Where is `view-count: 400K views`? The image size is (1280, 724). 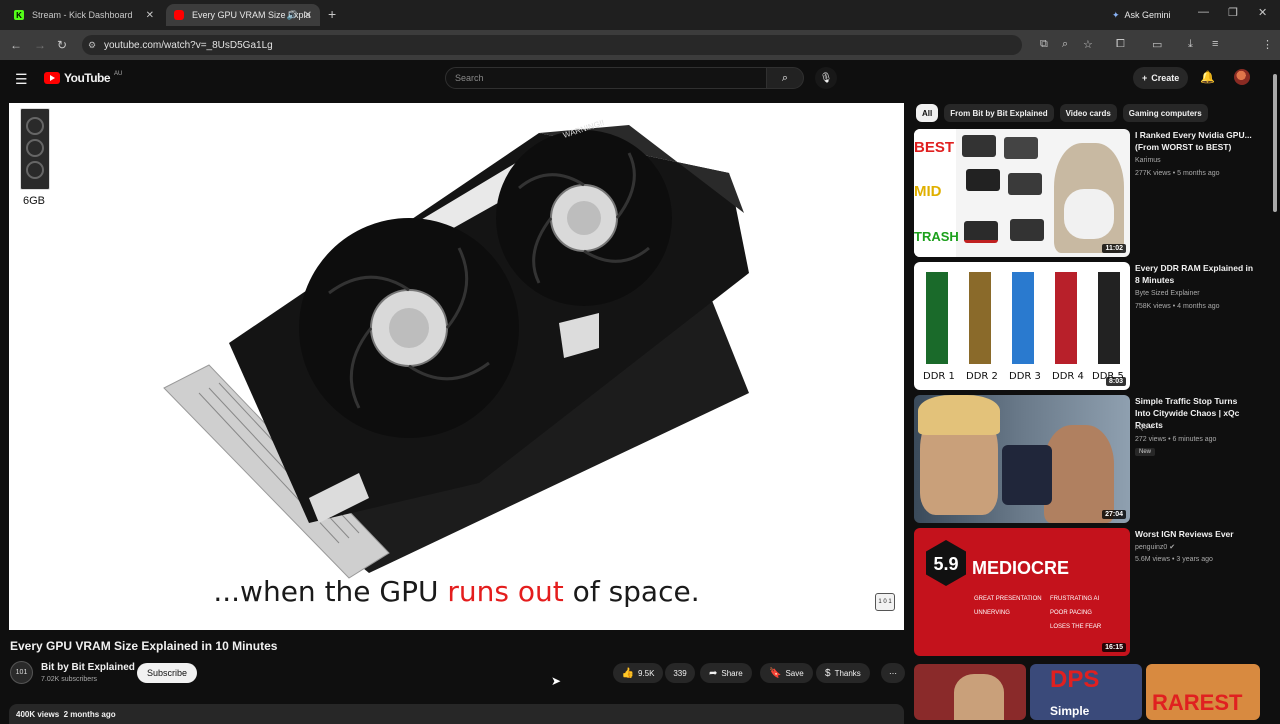 view-count: 400K views is located at coordinates (38, 714).